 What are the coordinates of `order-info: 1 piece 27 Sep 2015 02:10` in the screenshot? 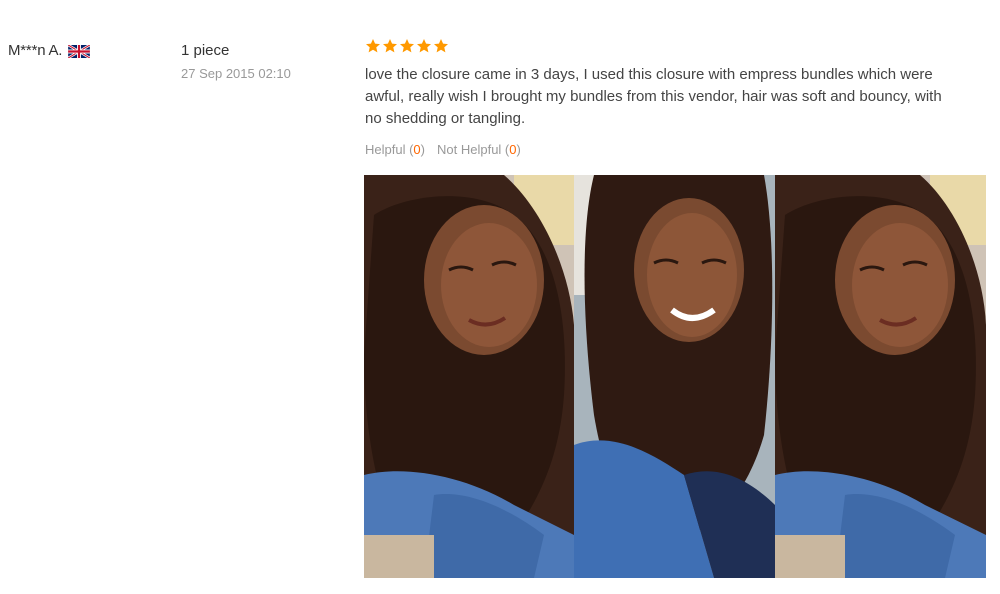 It's located at (236, 62).